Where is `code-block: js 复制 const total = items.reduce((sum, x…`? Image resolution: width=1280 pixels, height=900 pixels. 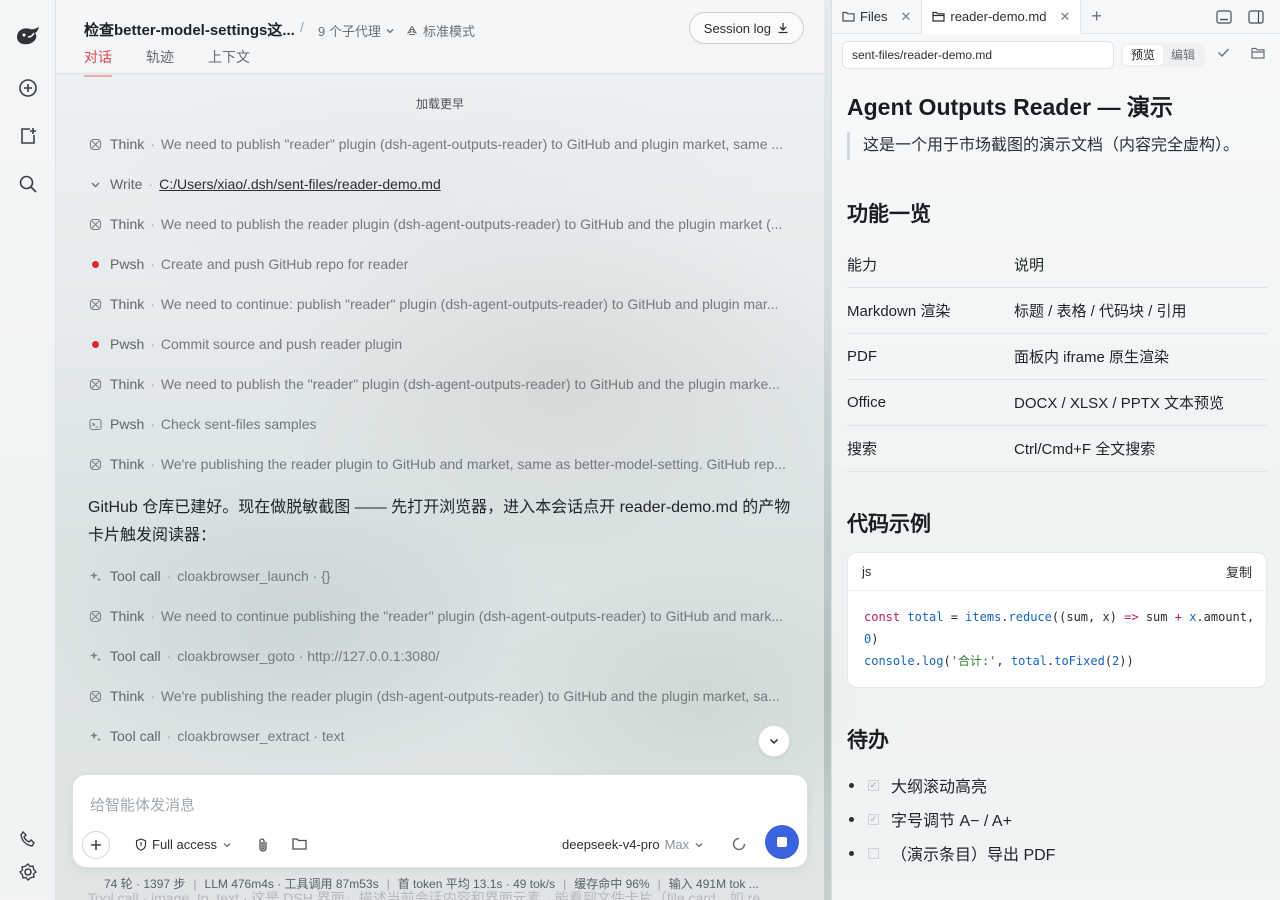
code-block: js 复制 const total = items.reduce((sum, x… is located at coordinates (1057, 620).